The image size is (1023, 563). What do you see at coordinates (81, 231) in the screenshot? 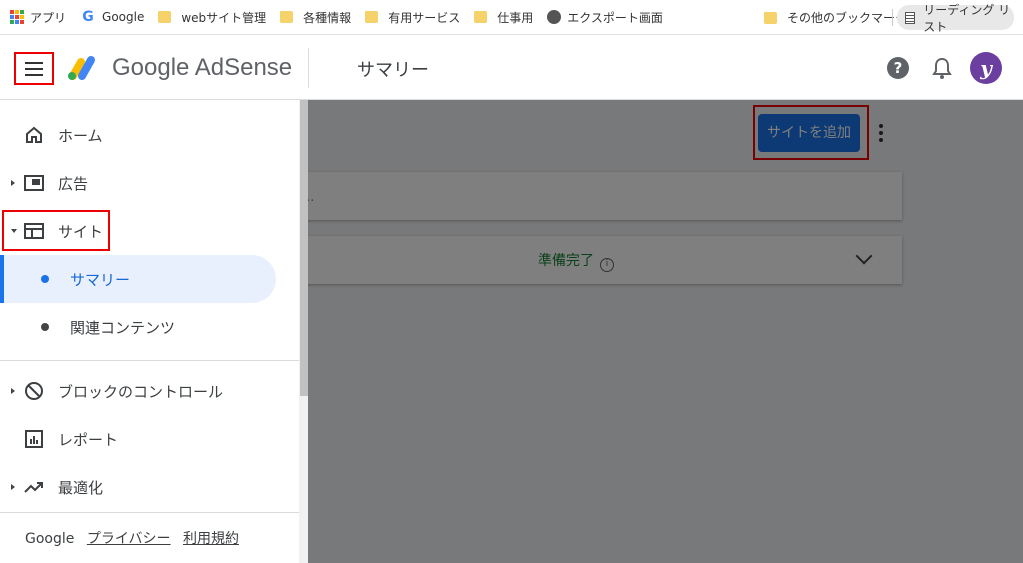
I see `nav-label: サイト` at bounding box center [81, 231].